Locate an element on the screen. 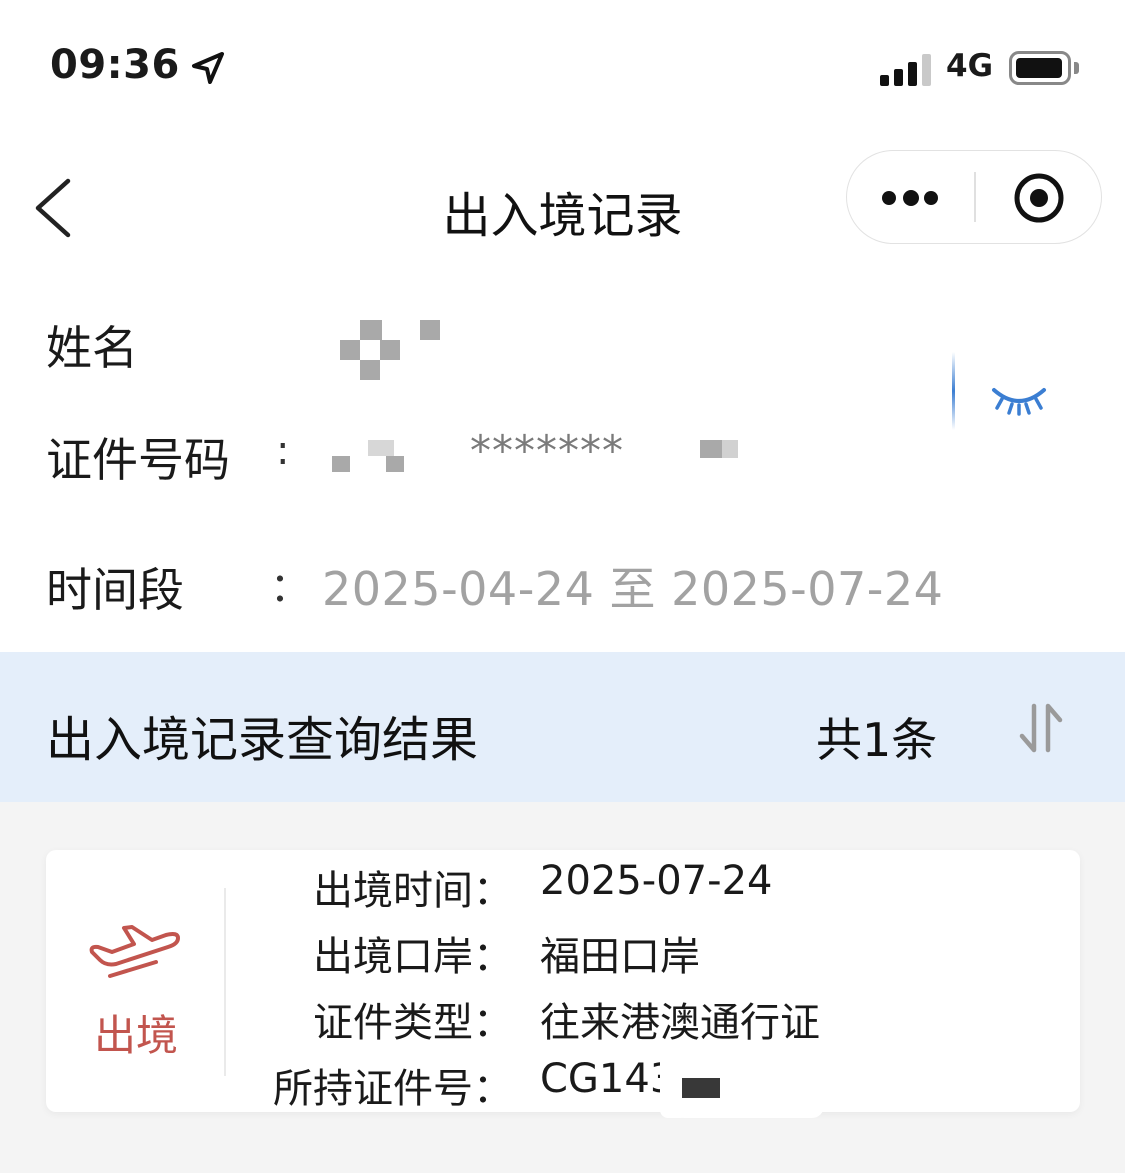 The height and width of the screenshot is (1173, 1125). close-target-icon is located at coordinates (1039, 198).